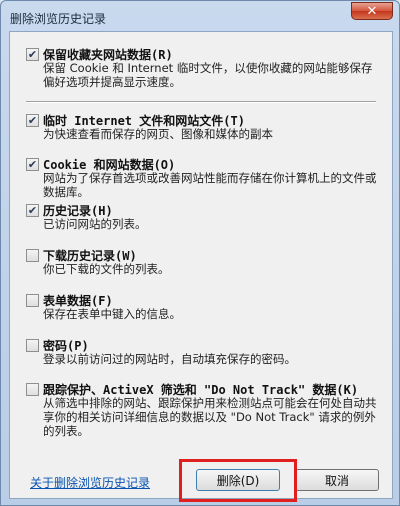 This screenshot has width=400, height=506. Describe the element at coordinates (200, 16) in the screenshot. I see `title-bar: 删除浏览历史记录 ✕` at that location.